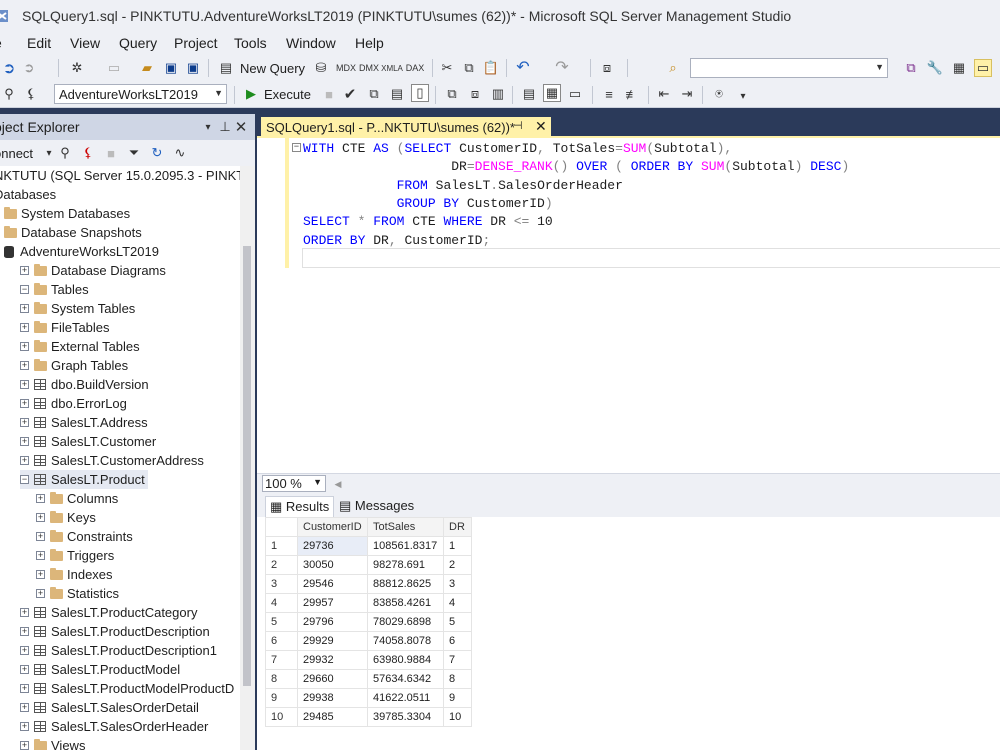  I want to click on table-row: 1 29736 108561.8317 1, so click(368, 546).